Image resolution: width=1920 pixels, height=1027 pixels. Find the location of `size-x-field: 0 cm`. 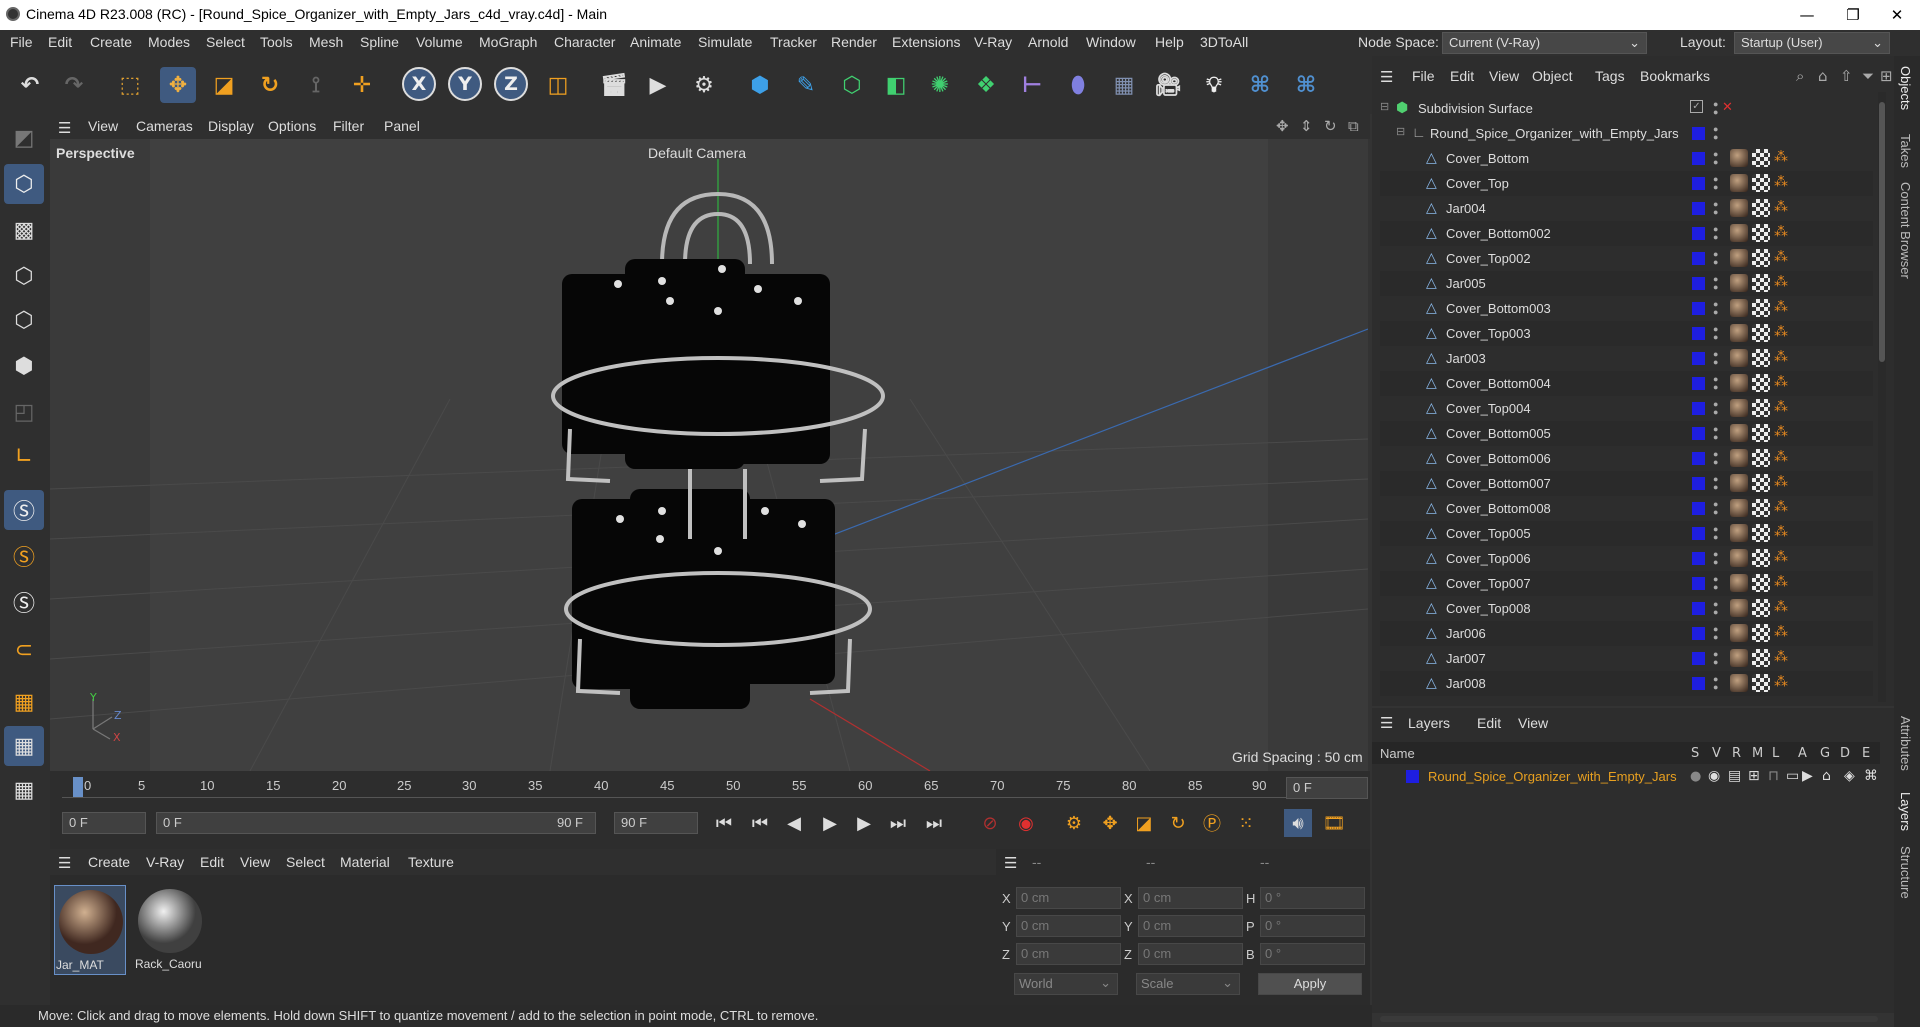

size-x-field: 0 cm is located at coordinates (1190, 898).